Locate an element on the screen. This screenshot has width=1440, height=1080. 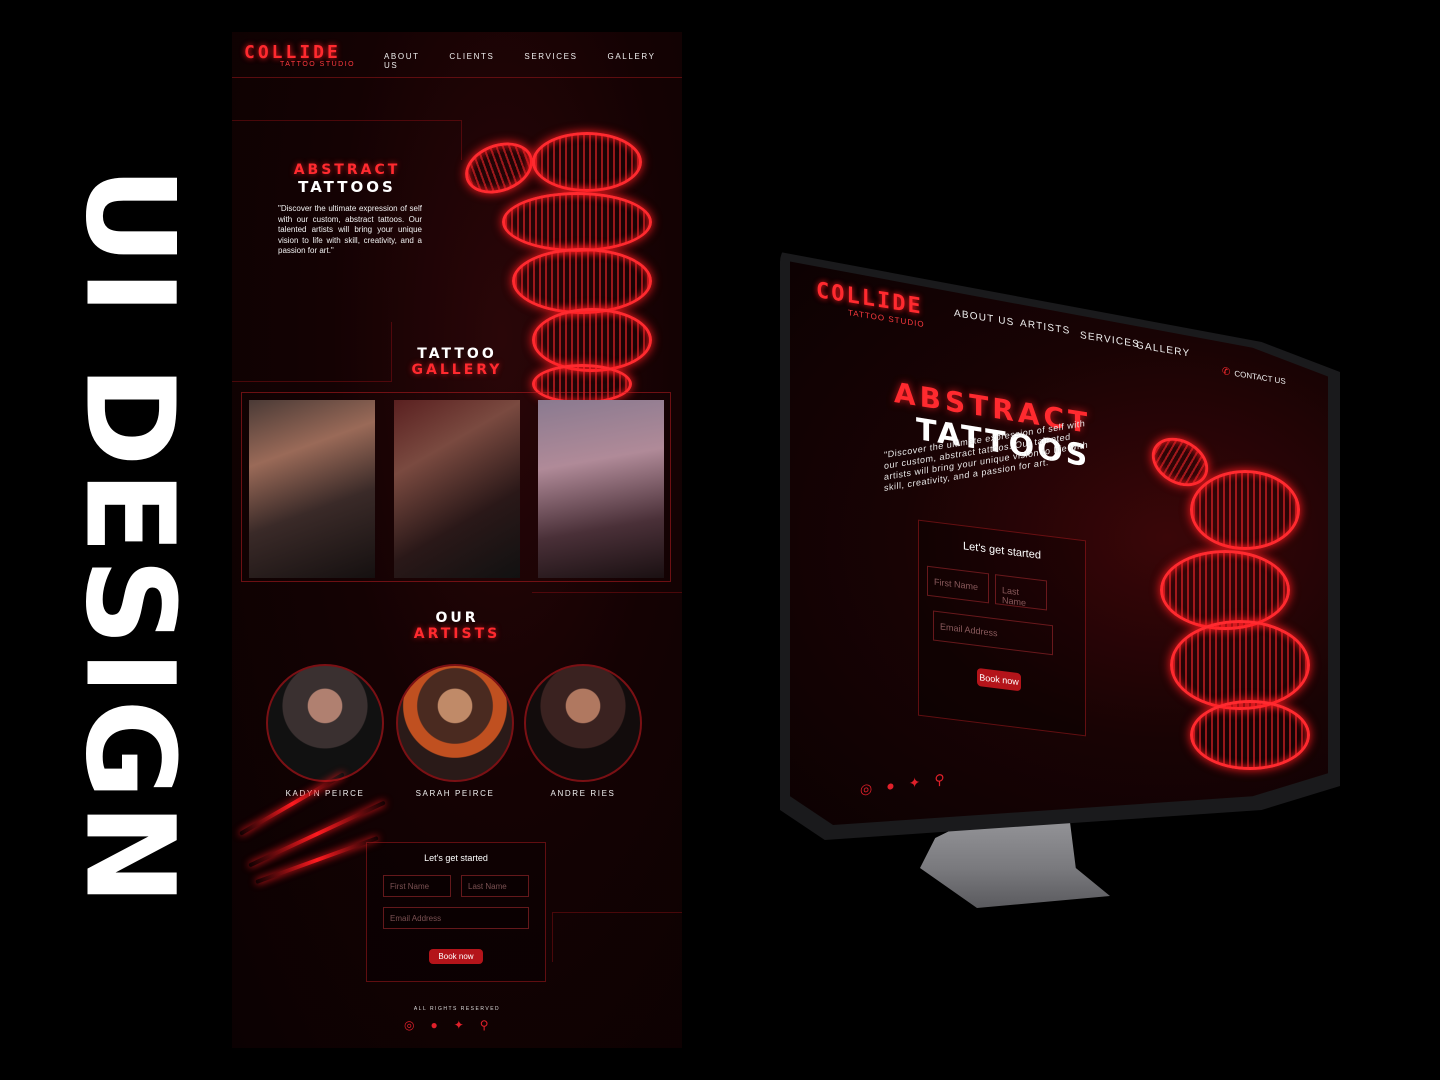
monitor-last-name-field: Last Name is located at coordinates (1021, 592).